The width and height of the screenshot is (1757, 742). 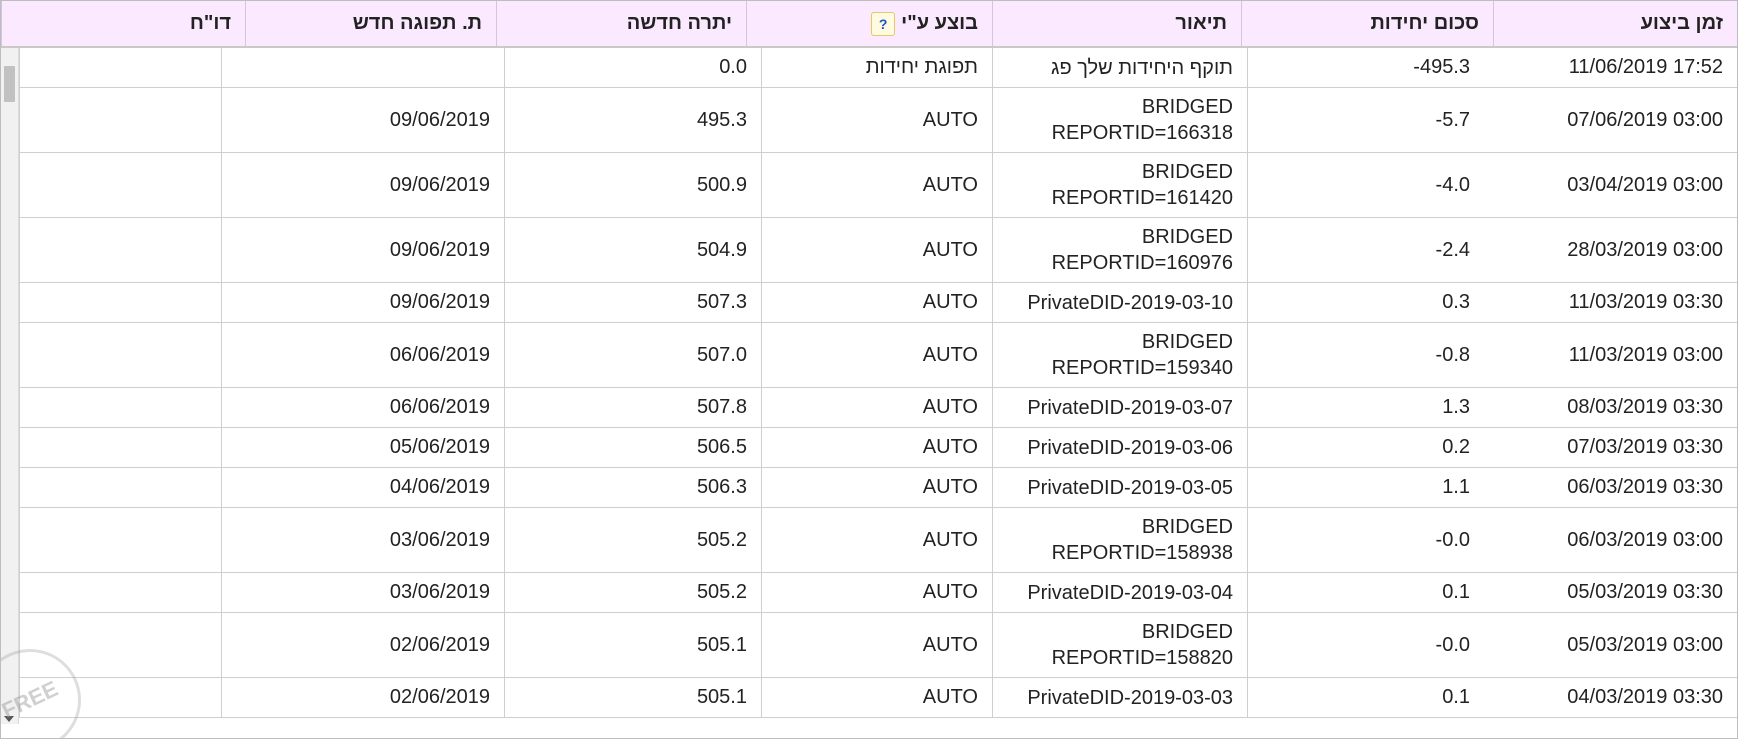 What do you see at coordinates (621, 23) in the screenshot?
I see `header-new-balance: יתרה חדשה` at bounding box center [621, 23].